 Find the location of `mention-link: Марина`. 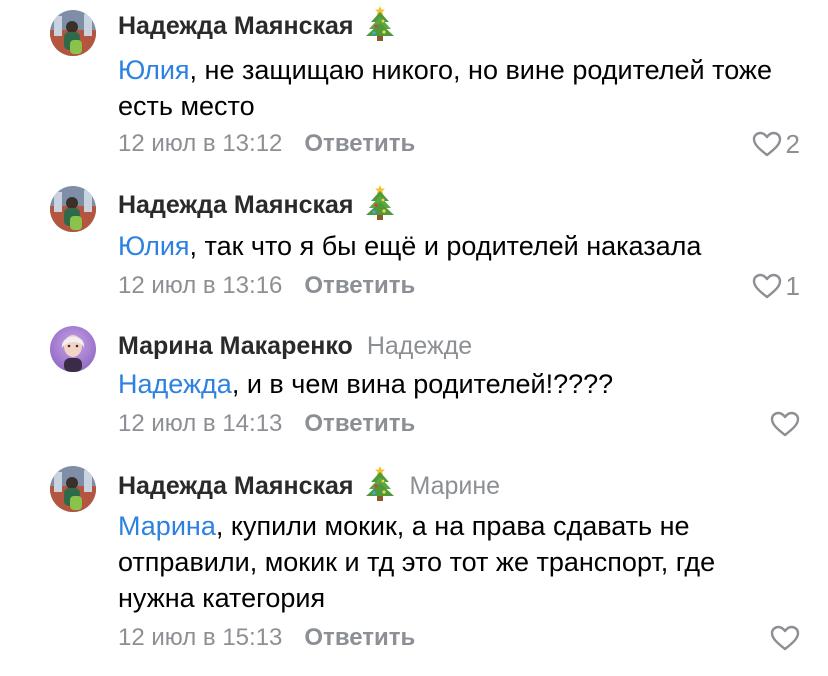

mention-link: Марина is located at coordinates (167, 526).